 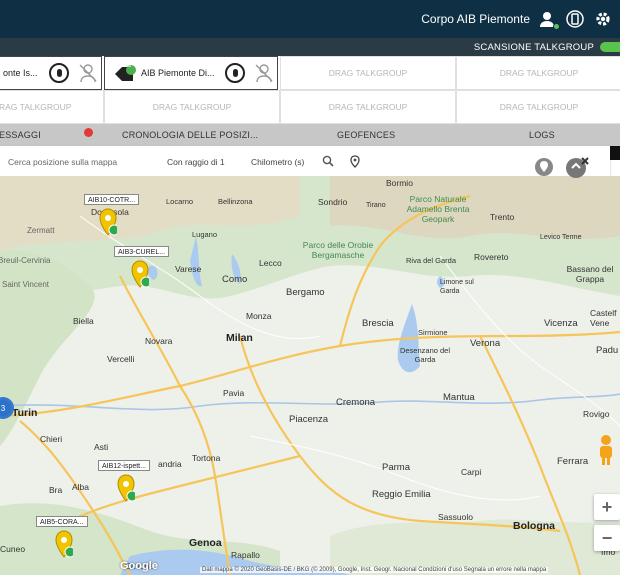 What do you see at coordinates (36, 107) in the screenshot?
I see `talkgroup-drop-label: RAG TALKGROUP` at bounding box center [36, 107].